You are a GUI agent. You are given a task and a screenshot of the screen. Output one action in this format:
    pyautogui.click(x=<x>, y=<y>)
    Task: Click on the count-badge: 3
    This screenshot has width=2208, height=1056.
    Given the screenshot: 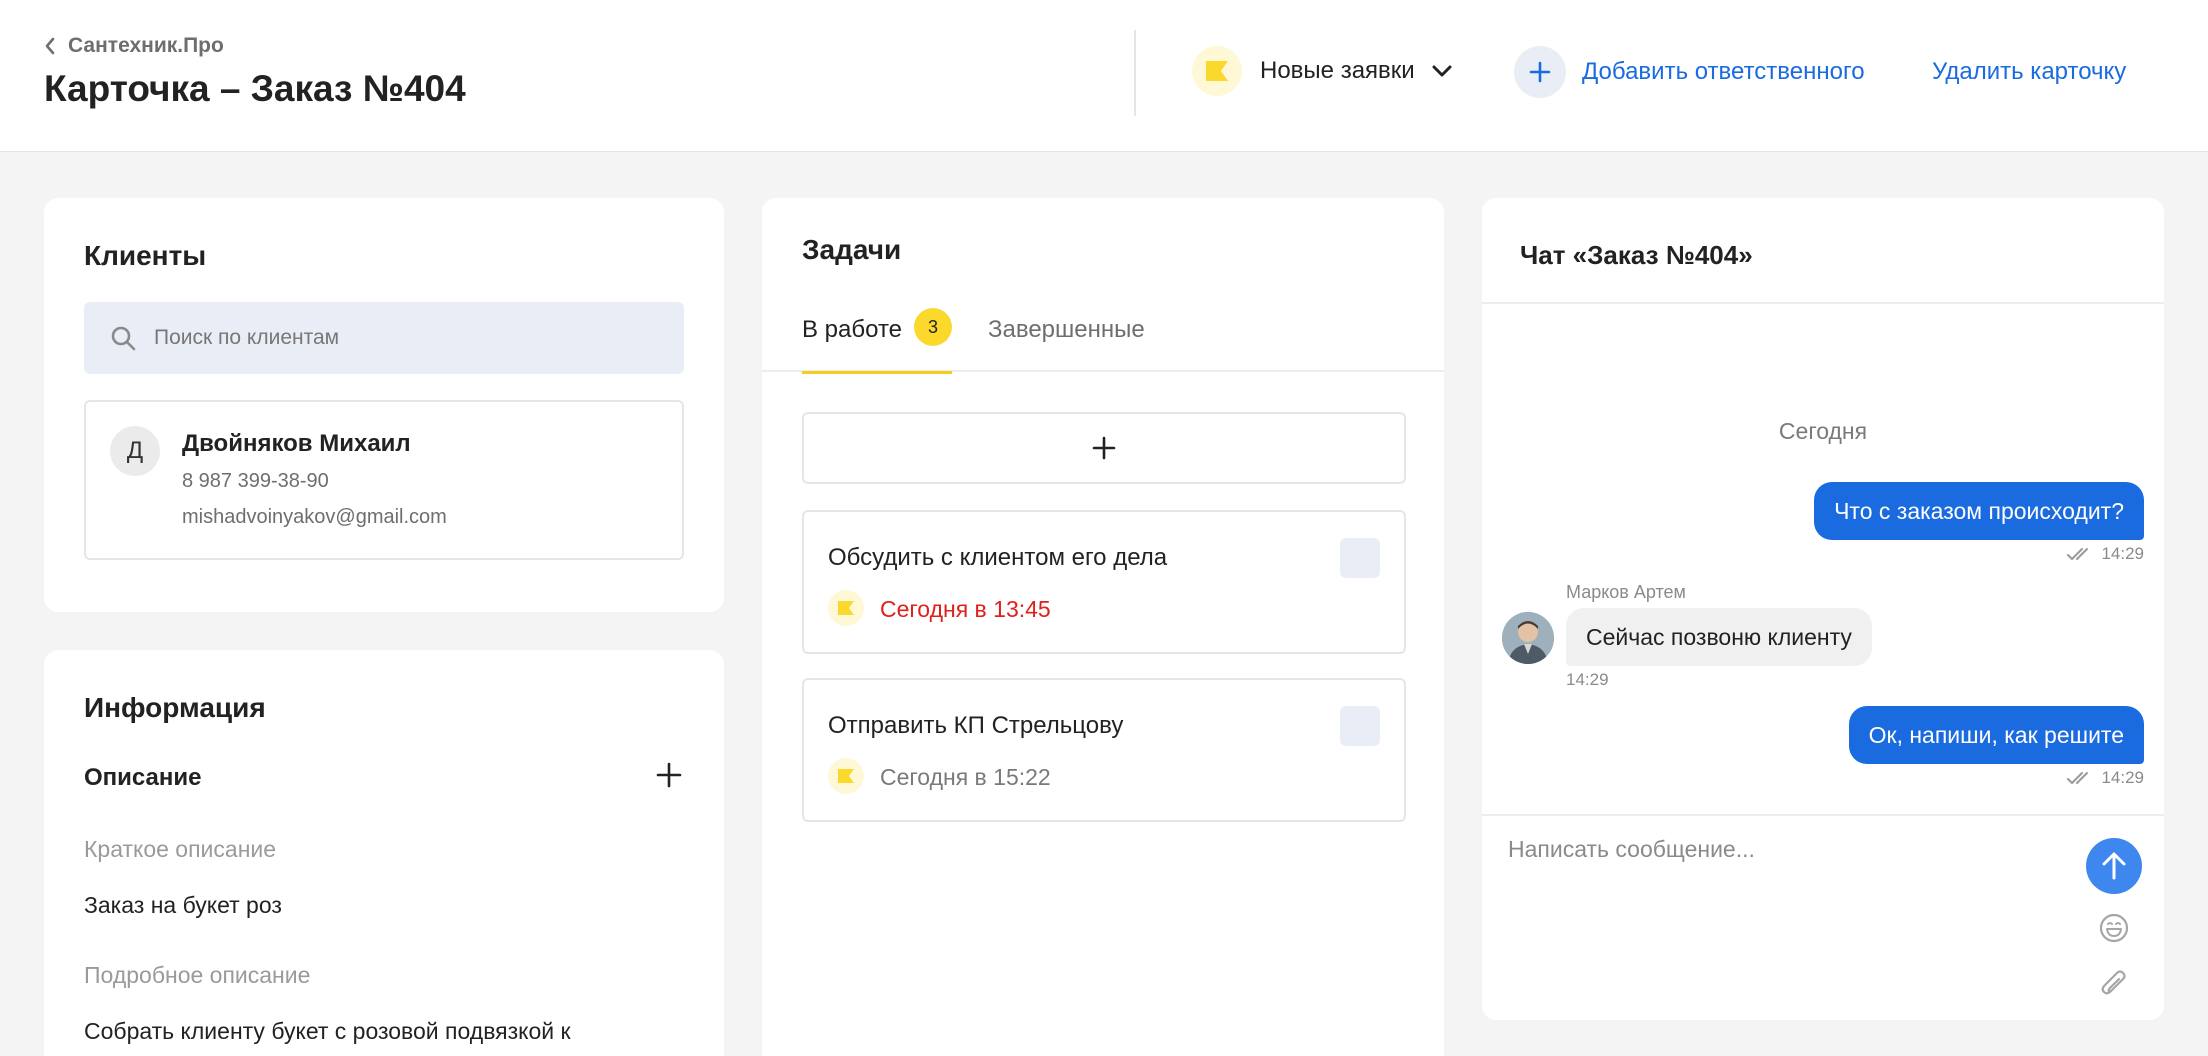 What is the action you would take?
    pyautogui.click(x=933, y=327)
    